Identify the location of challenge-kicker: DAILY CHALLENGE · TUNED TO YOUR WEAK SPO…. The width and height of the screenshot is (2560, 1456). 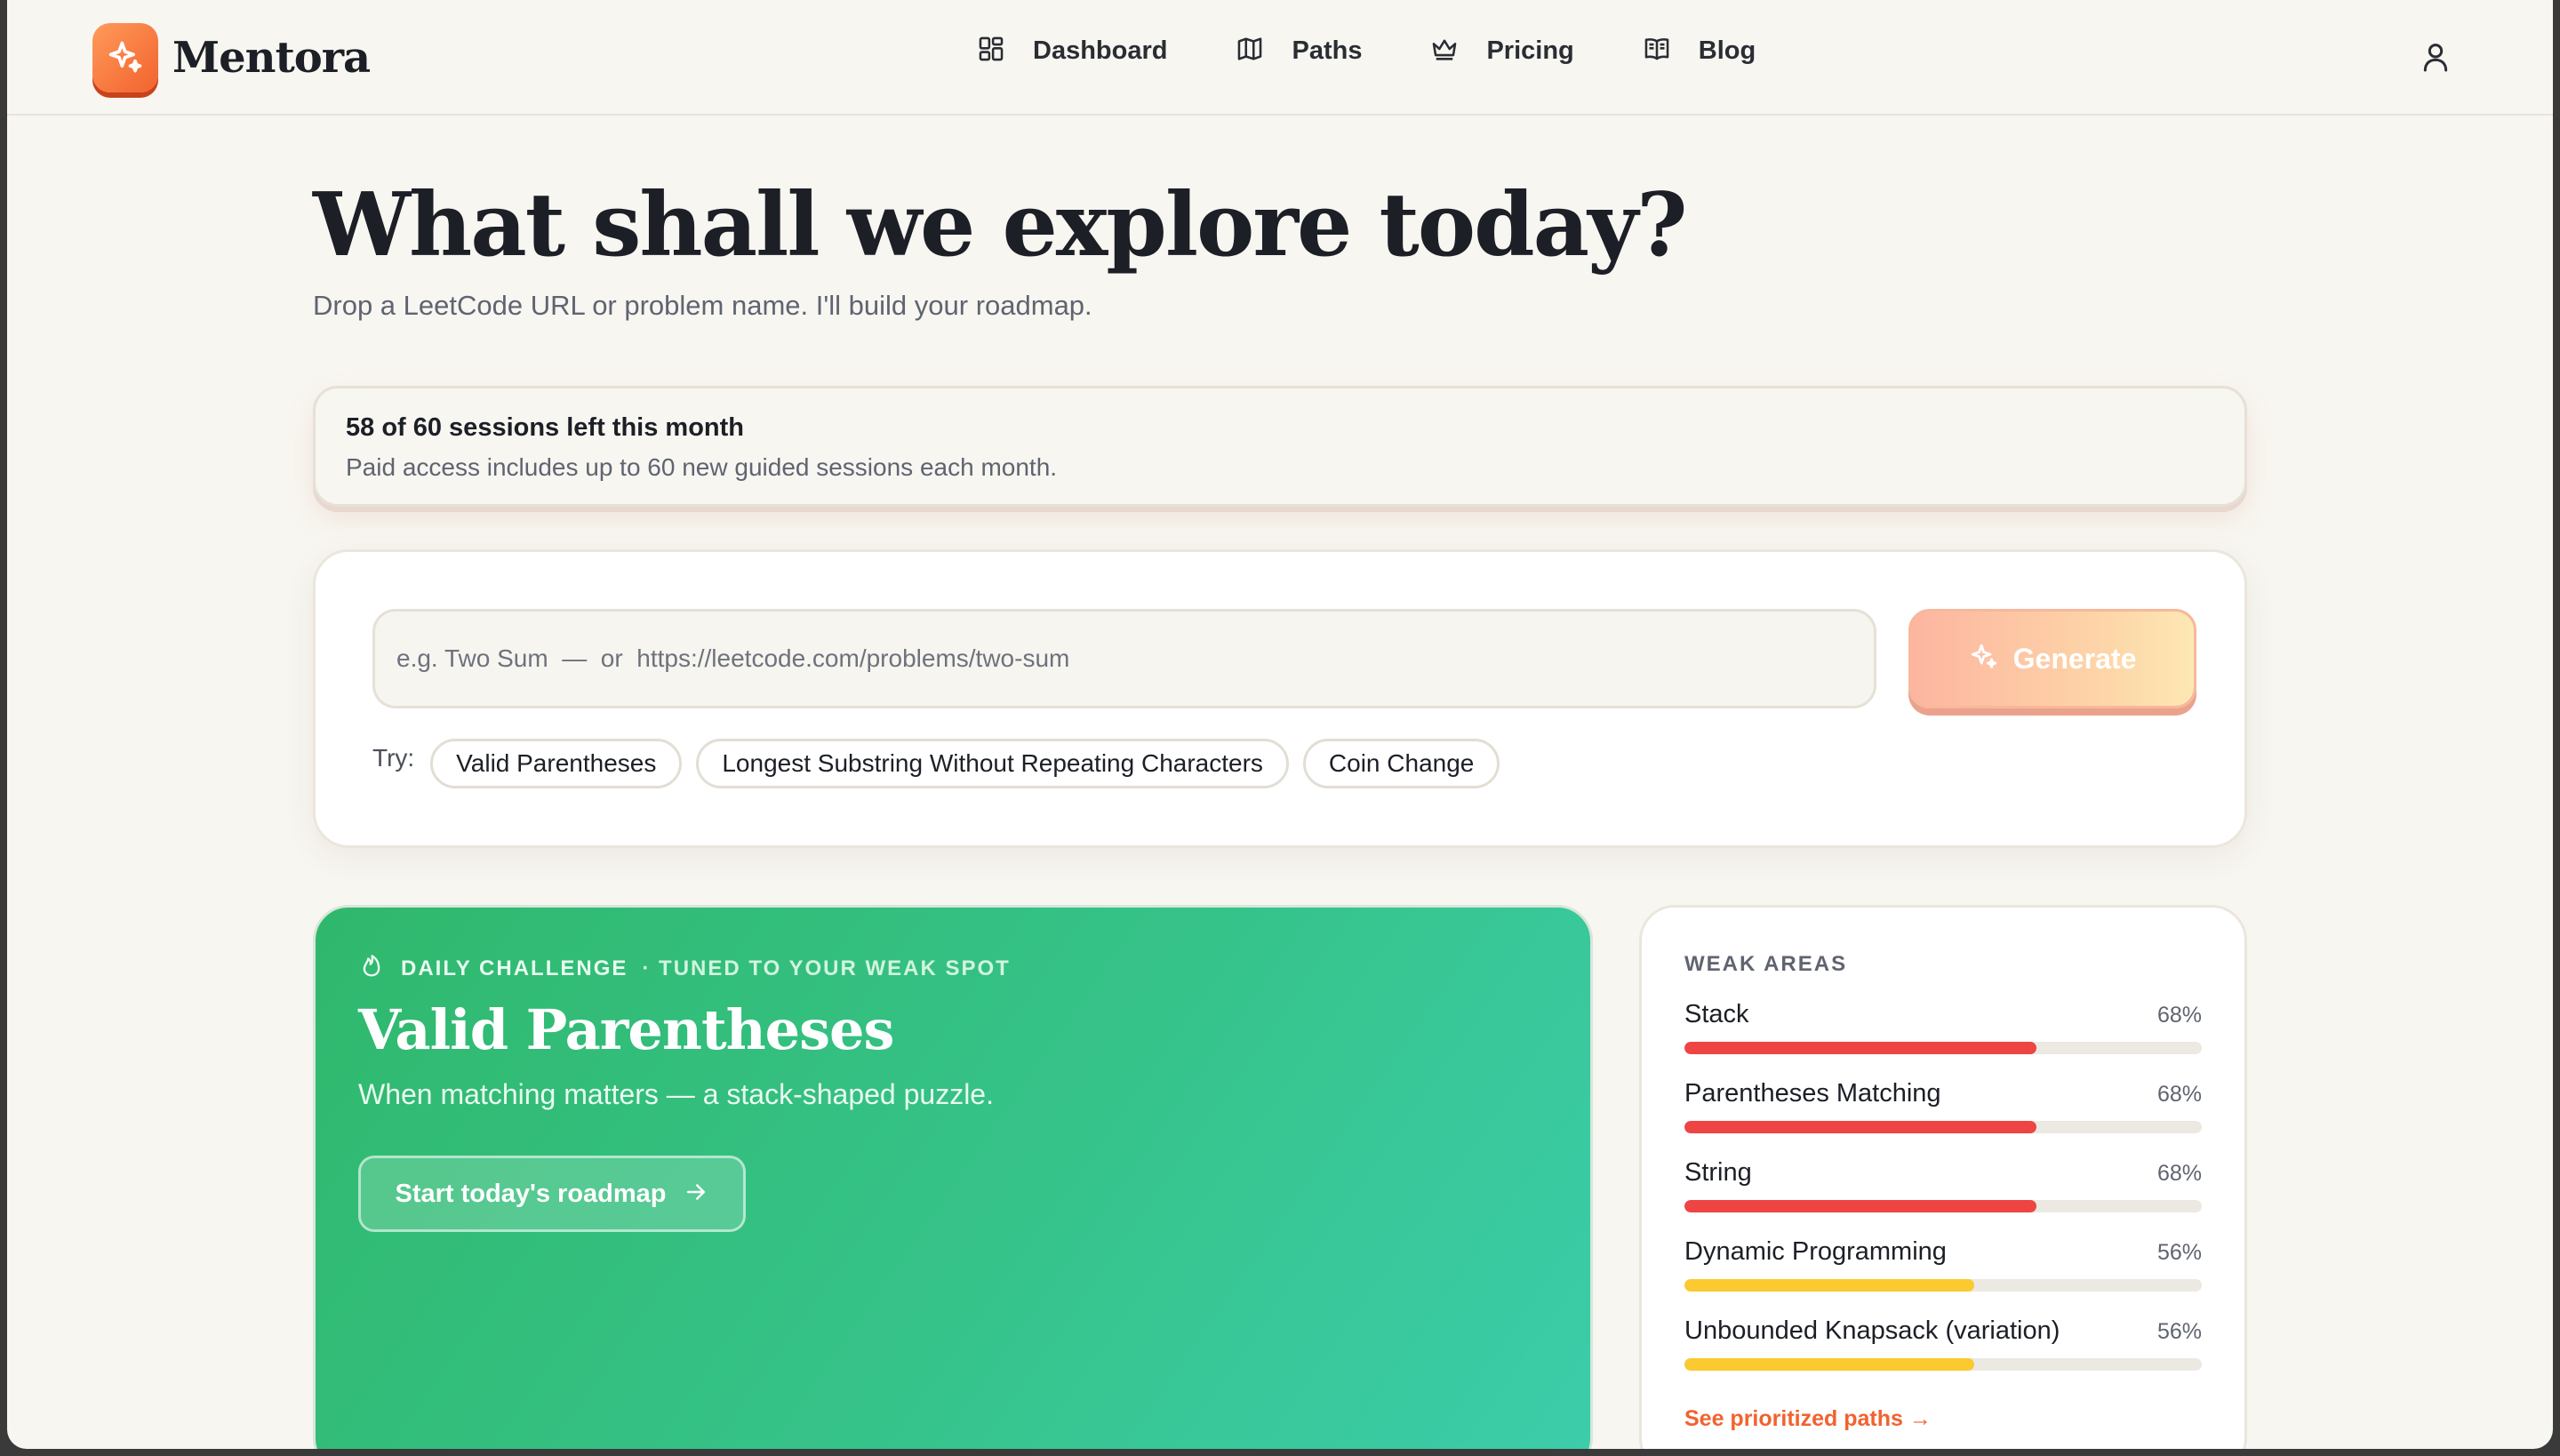
(953, 968).